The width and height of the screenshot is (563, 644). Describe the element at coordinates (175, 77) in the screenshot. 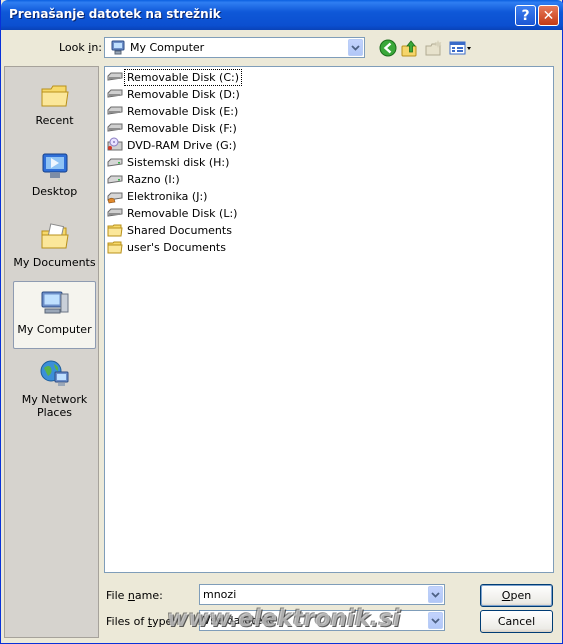

I see `list-item: Removable Disk (C:)` at that location.